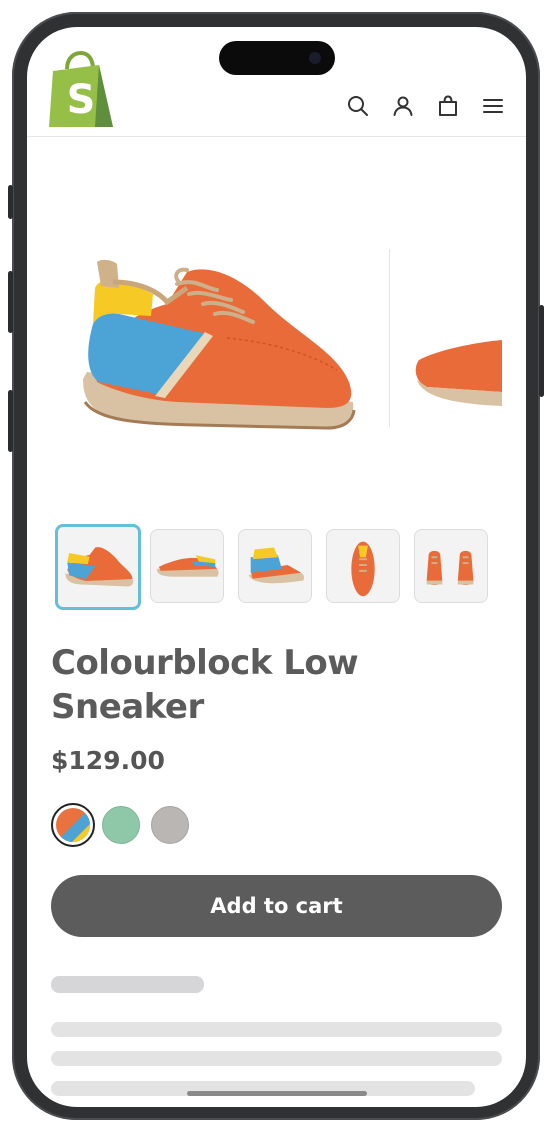  What do you see at coordinates (10, 202) in the screenshot?
I see `phone-side-button` at bounding box center [10, 202].